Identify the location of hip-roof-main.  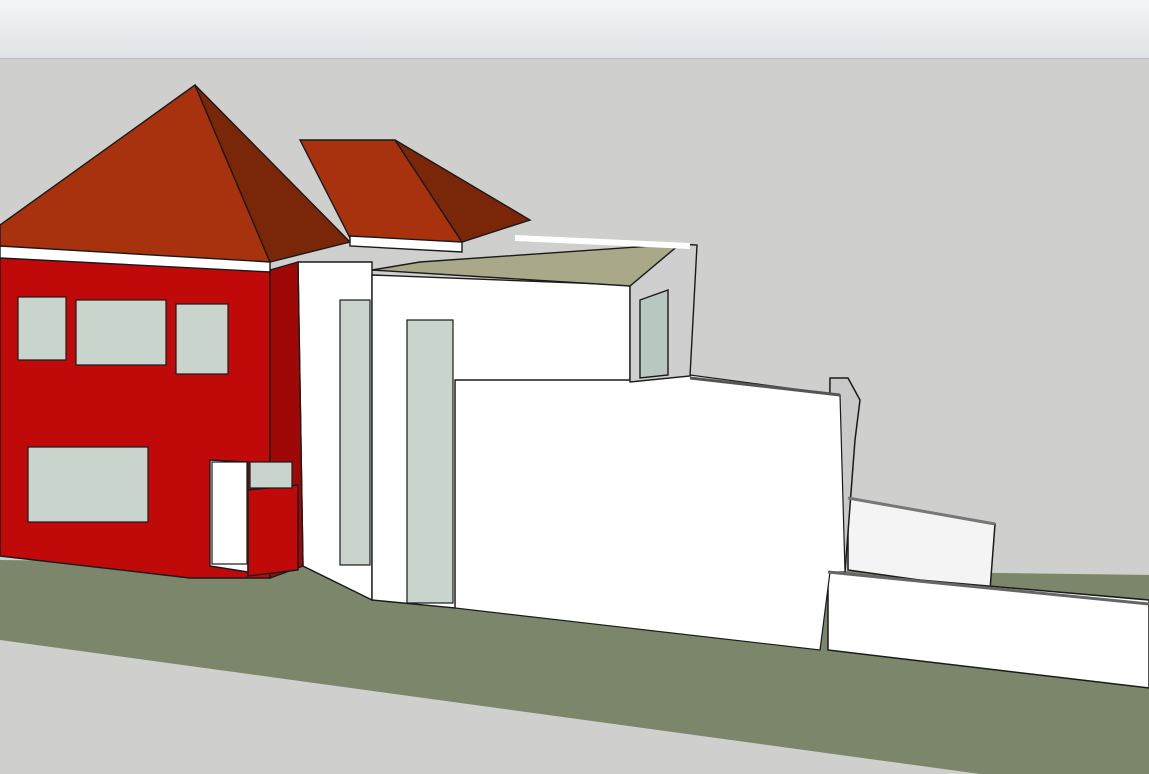
(176, 178).